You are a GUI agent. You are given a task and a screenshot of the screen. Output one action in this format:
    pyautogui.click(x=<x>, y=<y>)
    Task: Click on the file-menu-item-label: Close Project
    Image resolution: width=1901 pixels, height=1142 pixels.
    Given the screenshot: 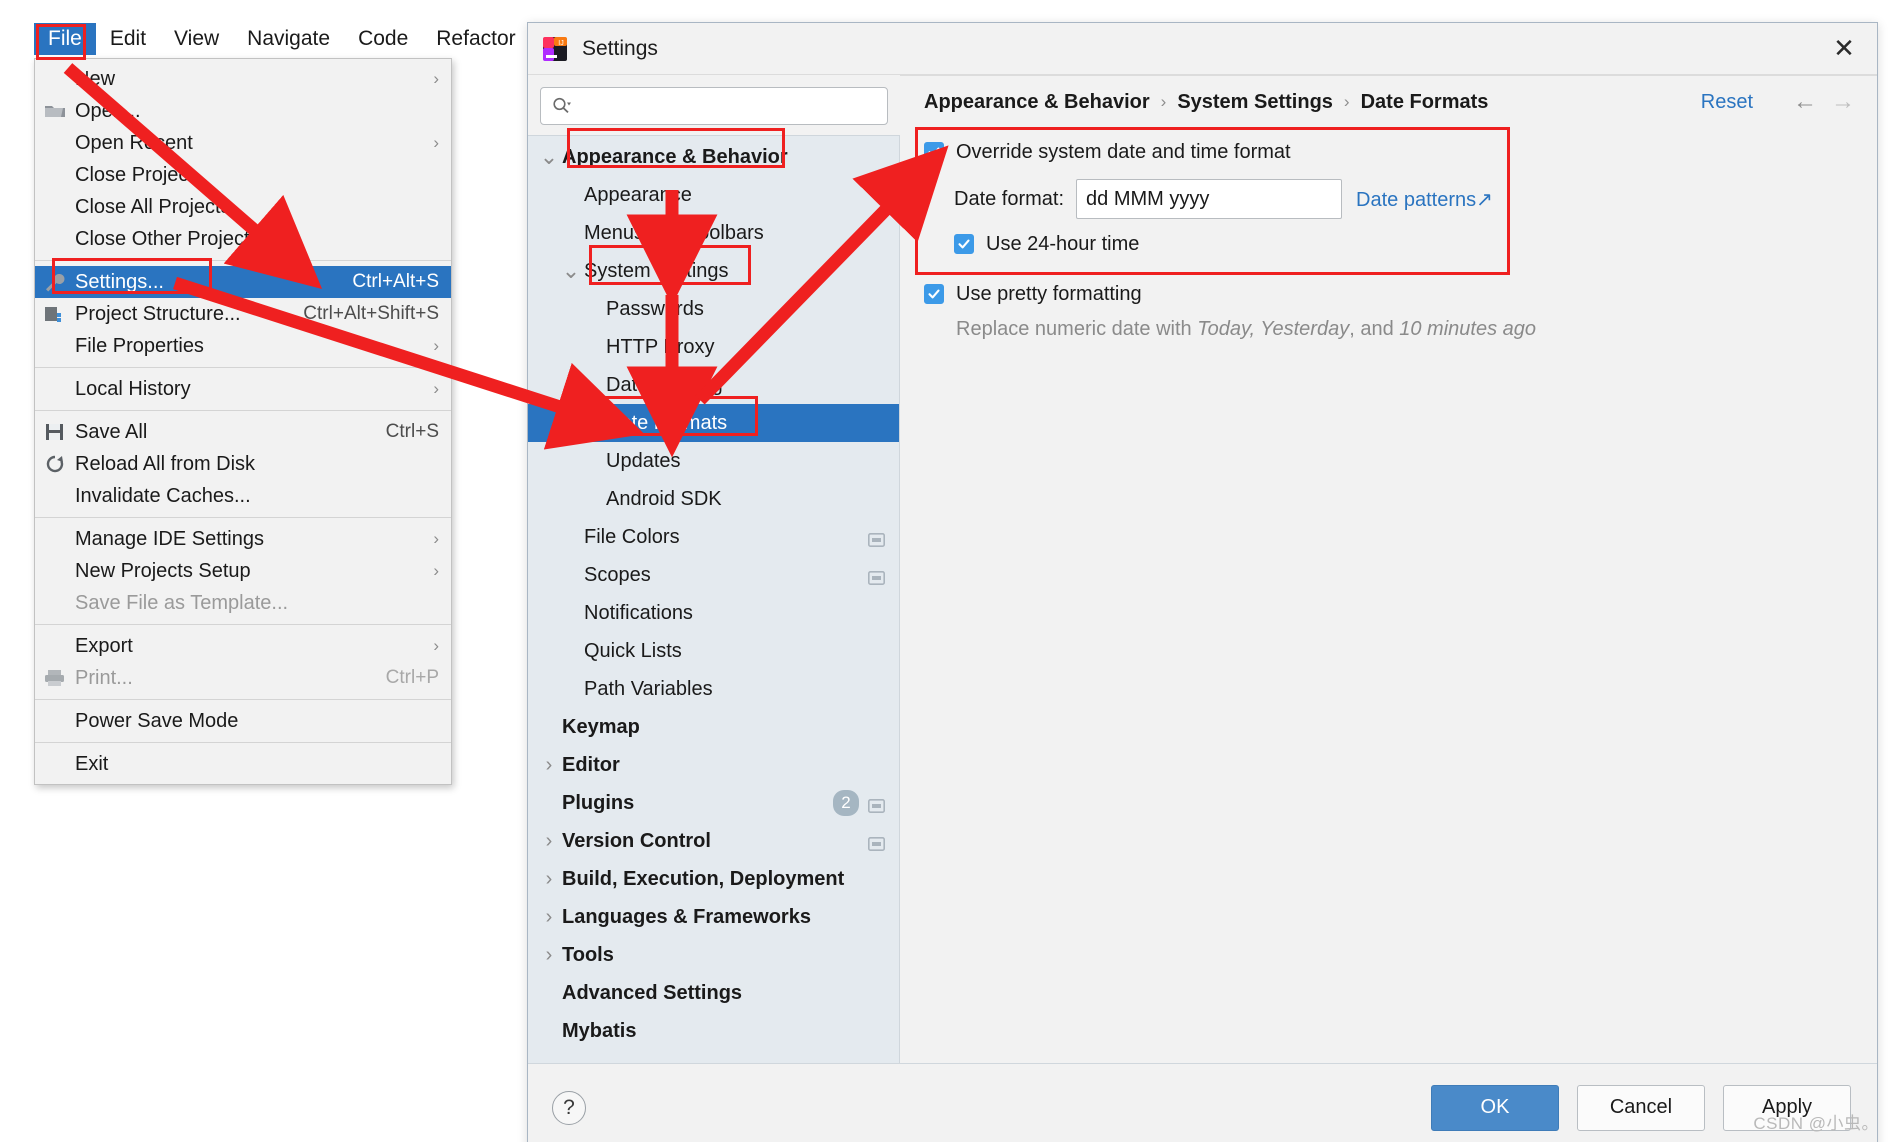 What is the action you would take?
    pyautogui.click(x=134, y=174)
    